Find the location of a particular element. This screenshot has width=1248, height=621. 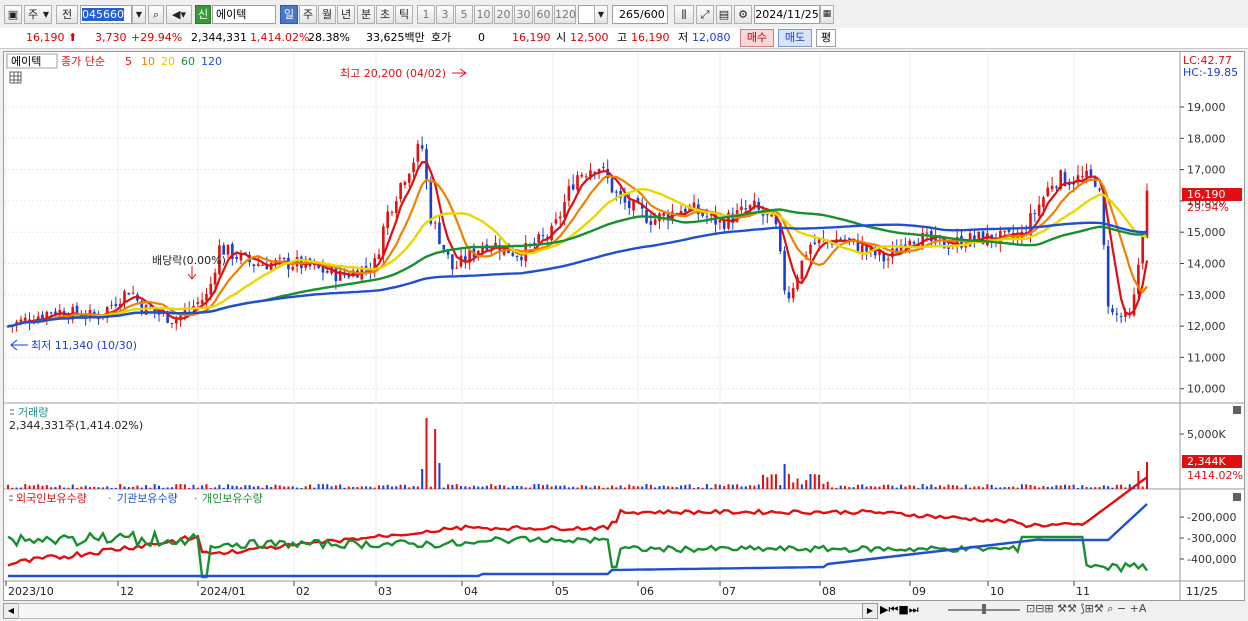

sell-button: 매도 is located at coordinates (795, 38).